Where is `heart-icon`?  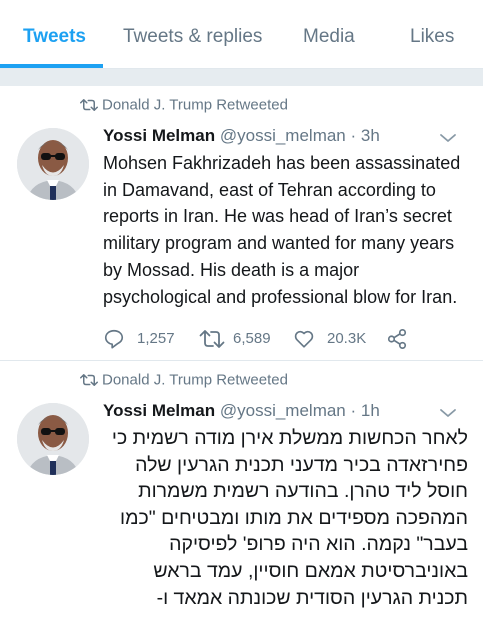 heart-icon is located at coordinates (304, 339).